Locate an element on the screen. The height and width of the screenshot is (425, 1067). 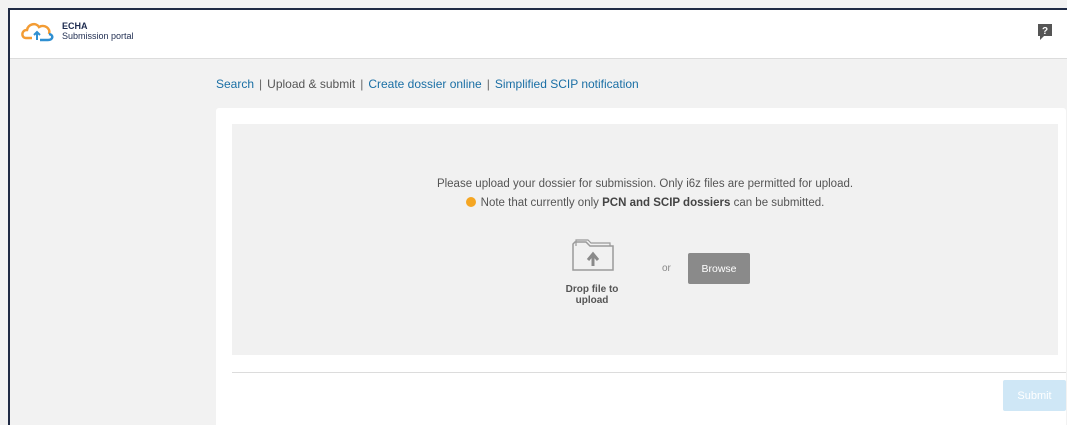
help-icon: ? is located at coordinates (1045, 32).